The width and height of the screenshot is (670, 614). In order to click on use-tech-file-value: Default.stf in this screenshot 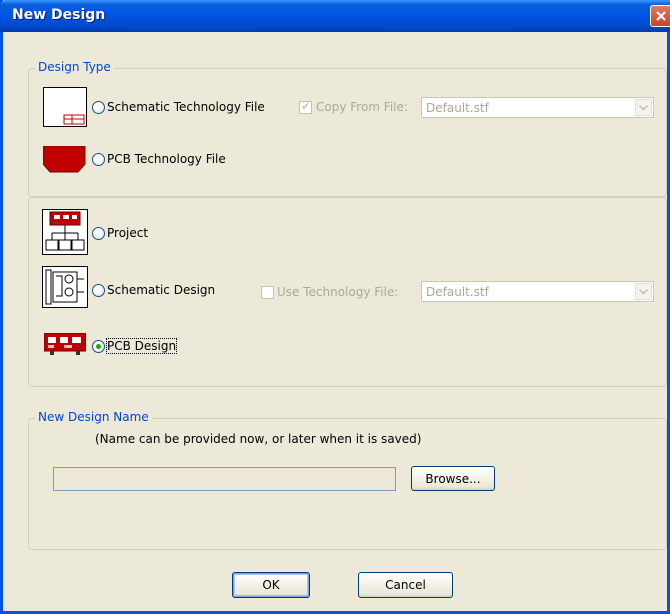, I will do `click(457, 292)`.